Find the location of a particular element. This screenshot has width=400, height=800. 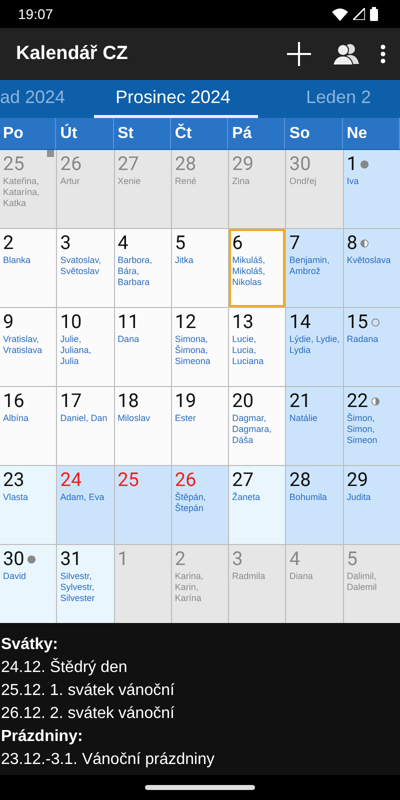

name-day-text: Květoslava is located at coordinates (369, 260).